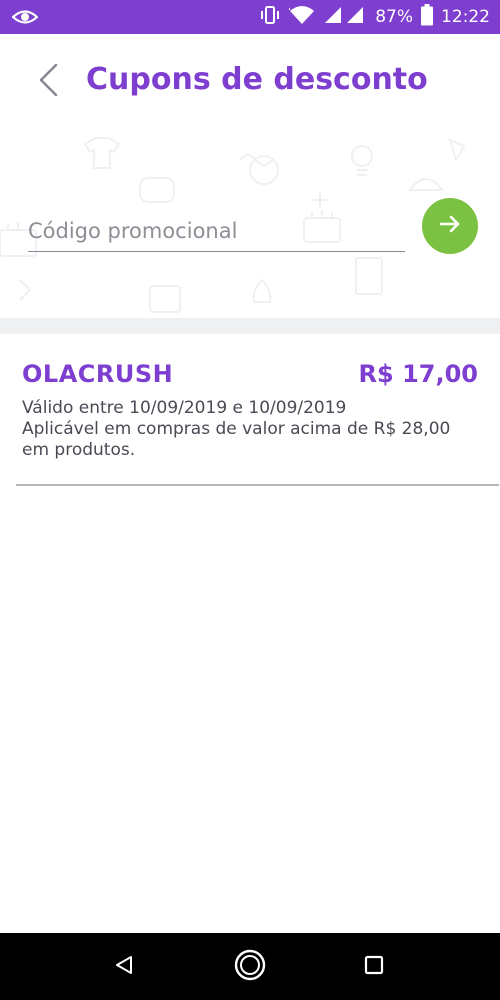 The width and height of the screenshot is (500, 1000). I want to click on promo-code-field, so click(216, 232).